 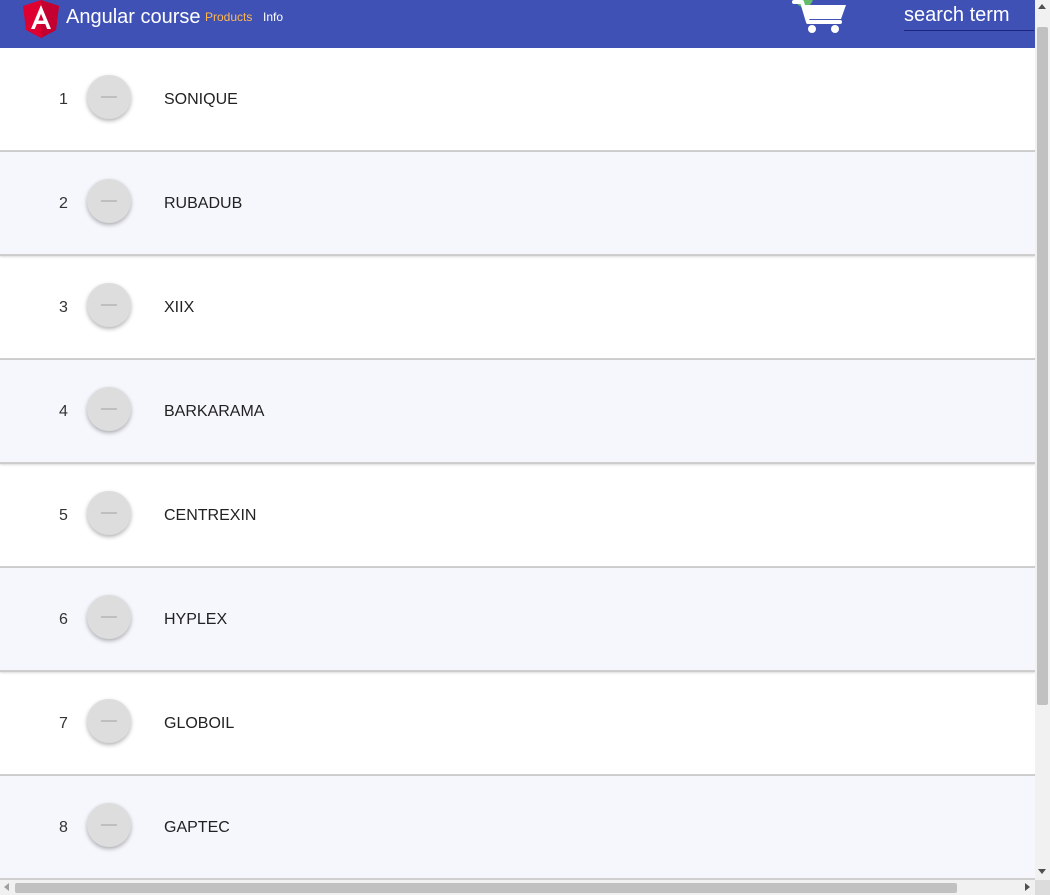 I want to click on search-input, so click(x=969, y=15).